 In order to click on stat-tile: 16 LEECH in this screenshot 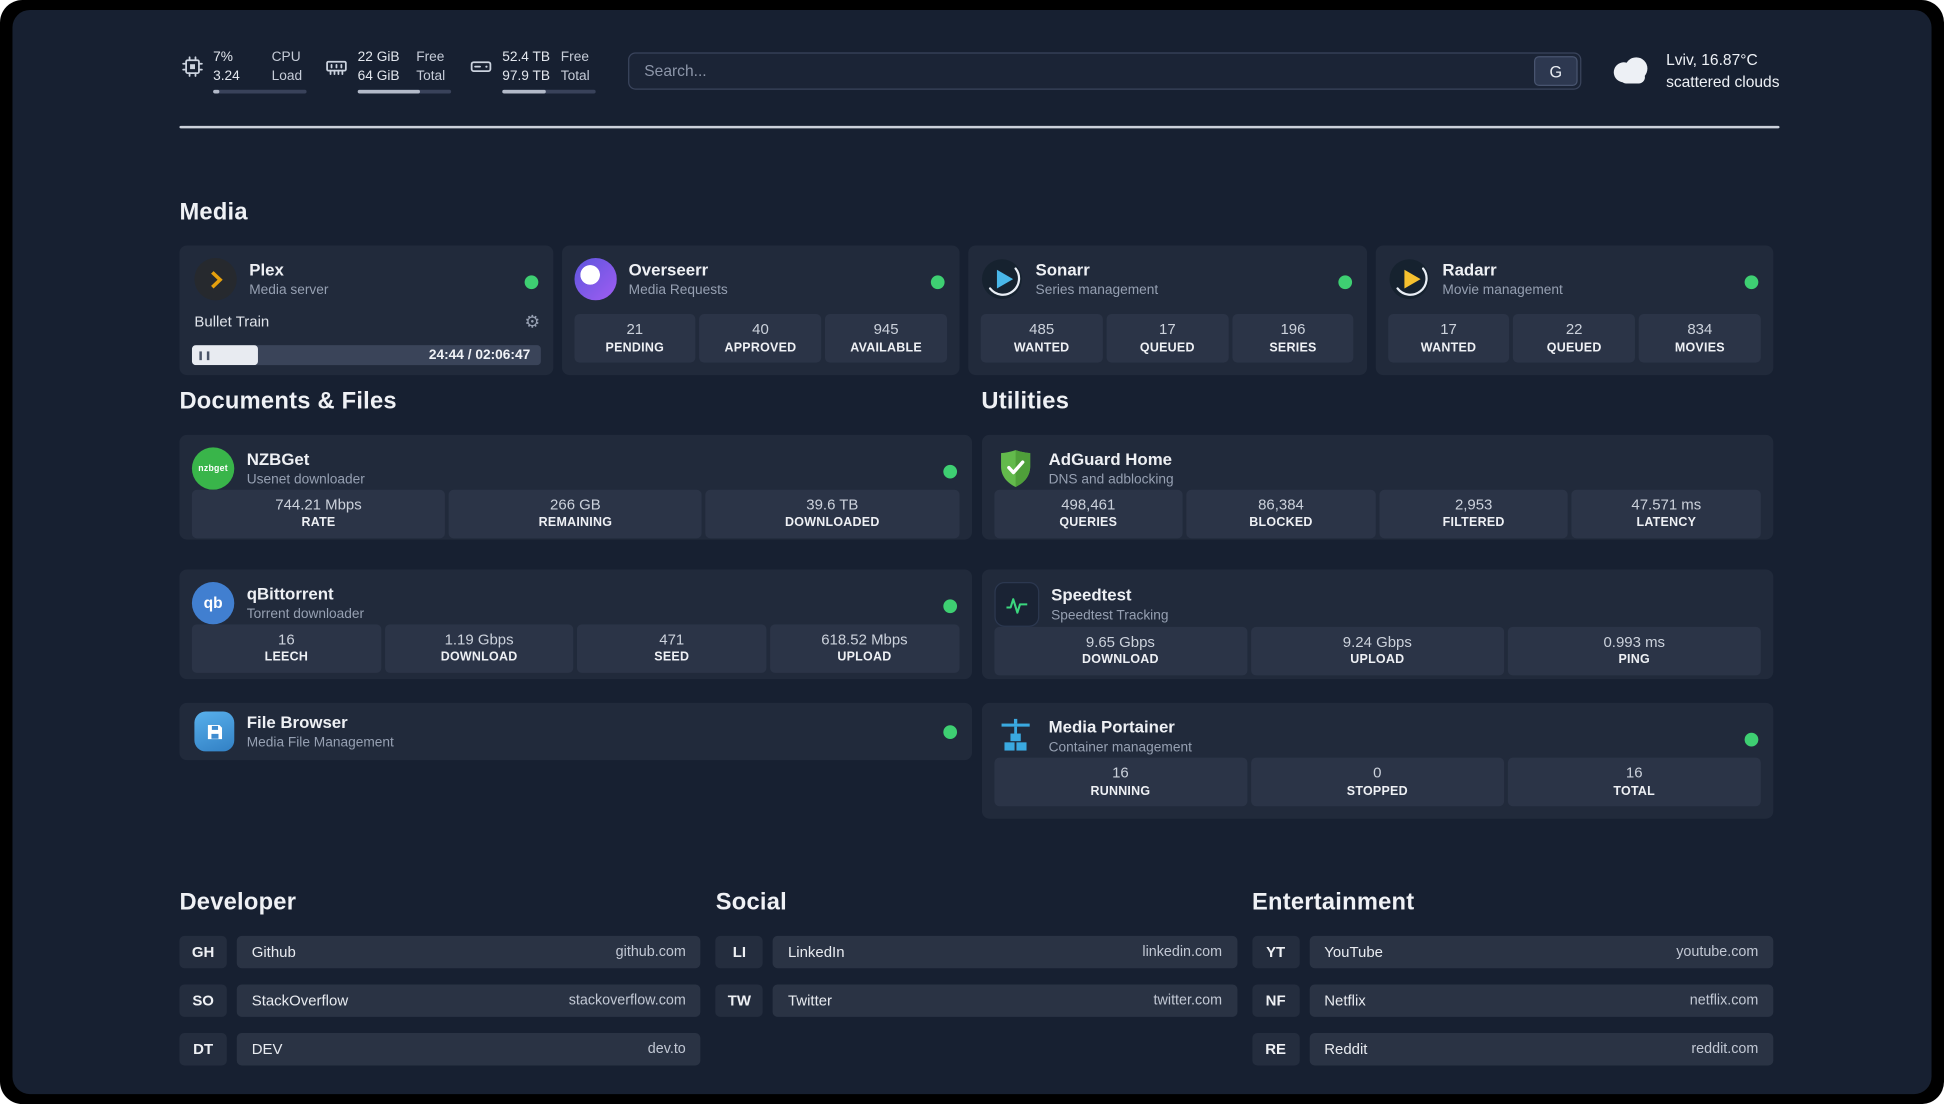, I will do `click(286, 648)`.